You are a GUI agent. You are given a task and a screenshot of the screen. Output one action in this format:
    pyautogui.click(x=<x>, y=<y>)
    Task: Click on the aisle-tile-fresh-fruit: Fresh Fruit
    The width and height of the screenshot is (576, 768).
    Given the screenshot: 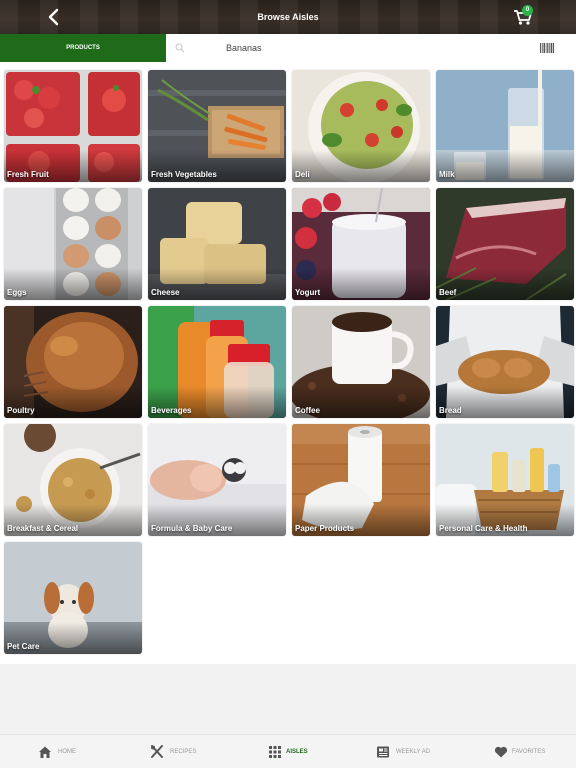 What is the action you would take?
    pyautogui.click(x=73, y=126)
    